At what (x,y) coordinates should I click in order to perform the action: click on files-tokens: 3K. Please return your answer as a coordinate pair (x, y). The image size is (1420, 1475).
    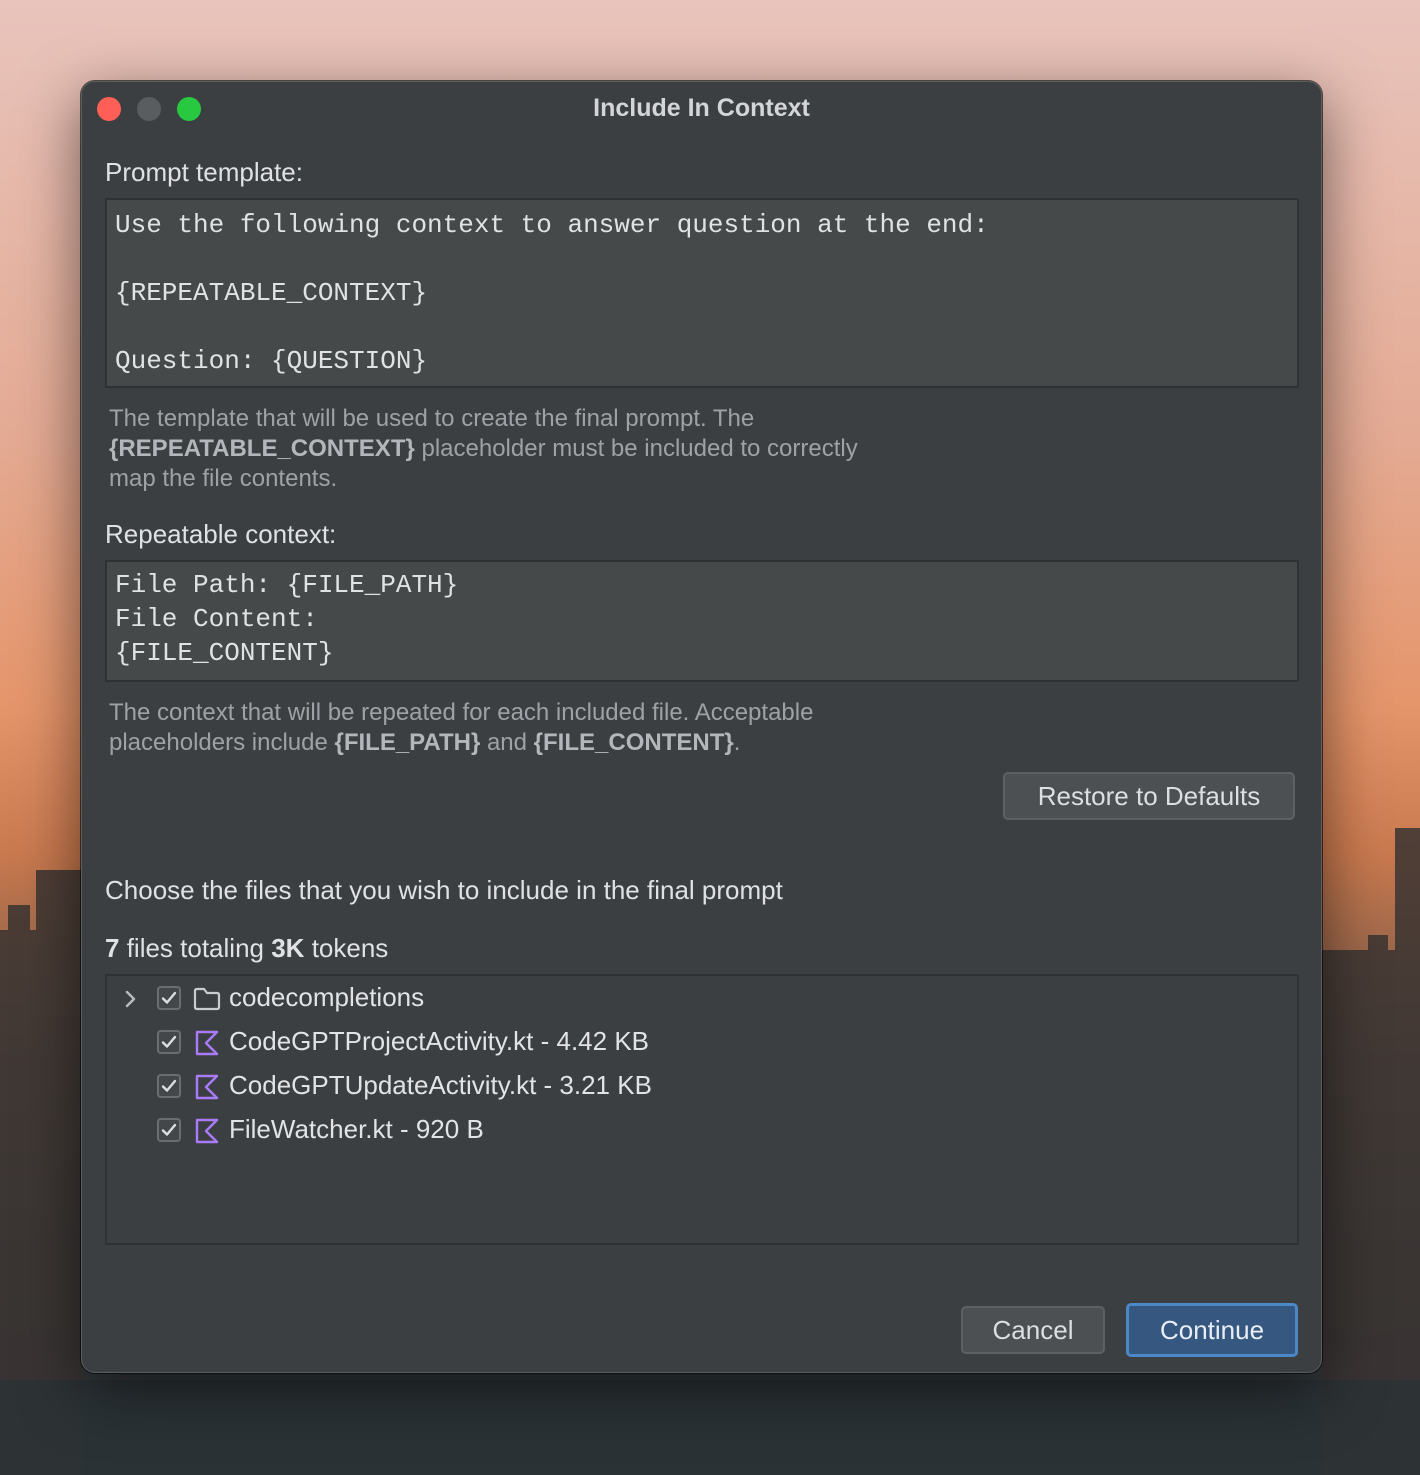
    Looking at the image, I should click on (288, 948).